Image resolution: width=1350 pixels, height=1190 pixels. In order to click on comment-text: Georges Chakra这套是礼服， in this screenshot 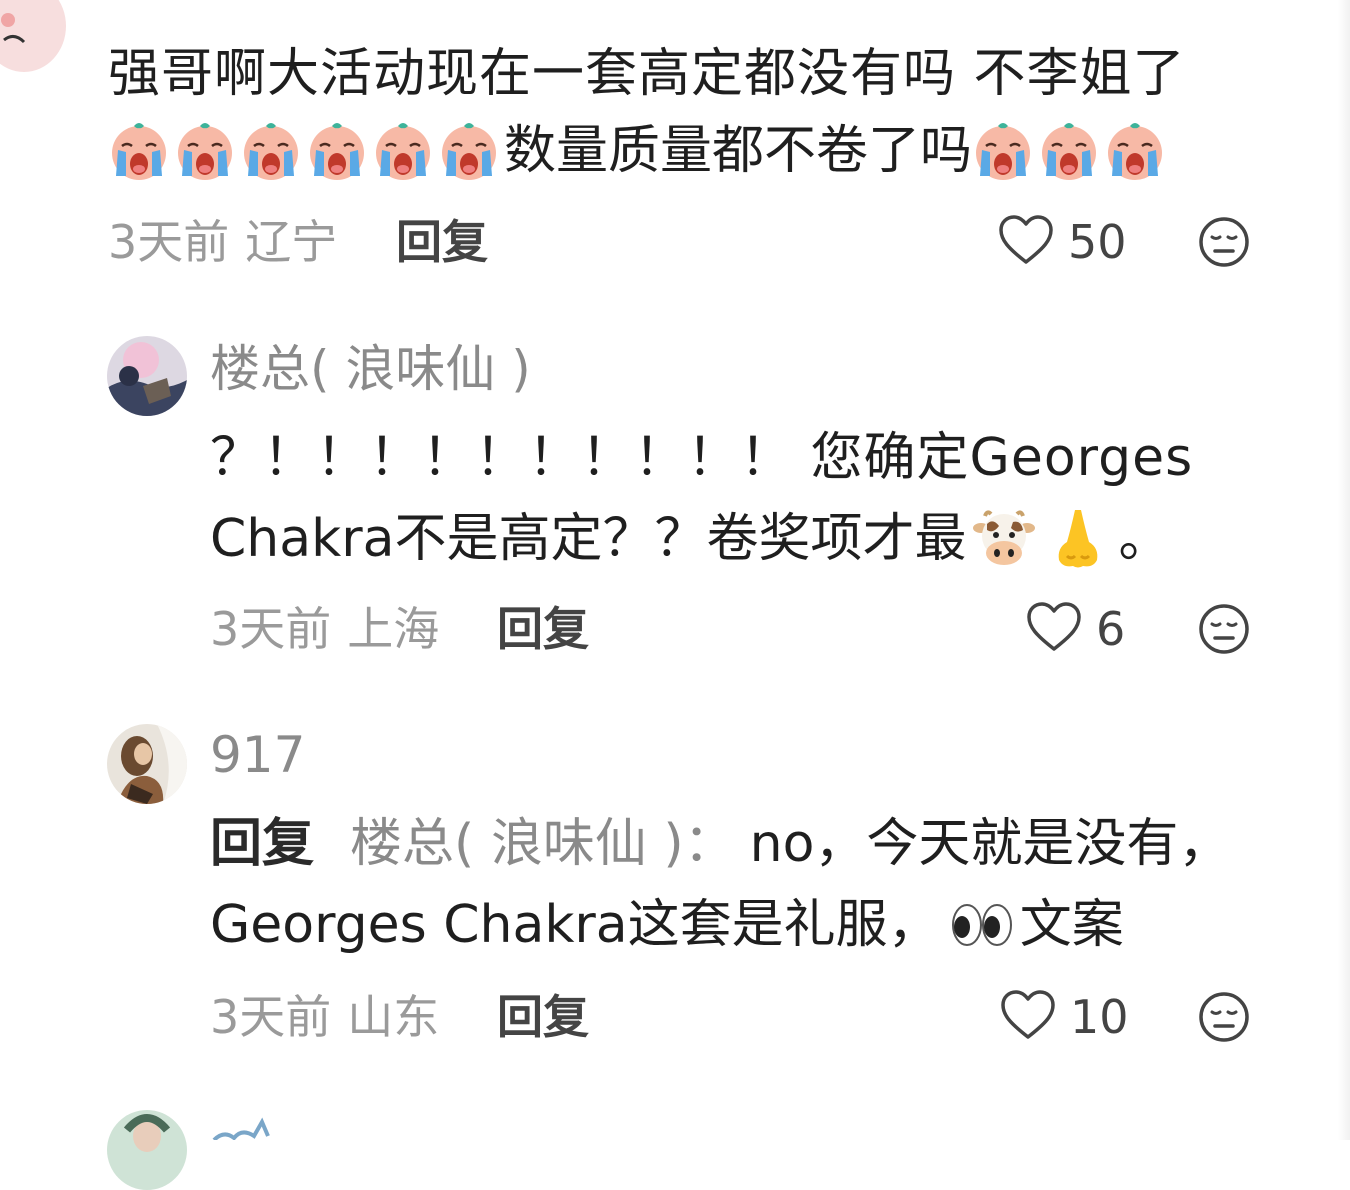, I will do `click(575, 925)`.